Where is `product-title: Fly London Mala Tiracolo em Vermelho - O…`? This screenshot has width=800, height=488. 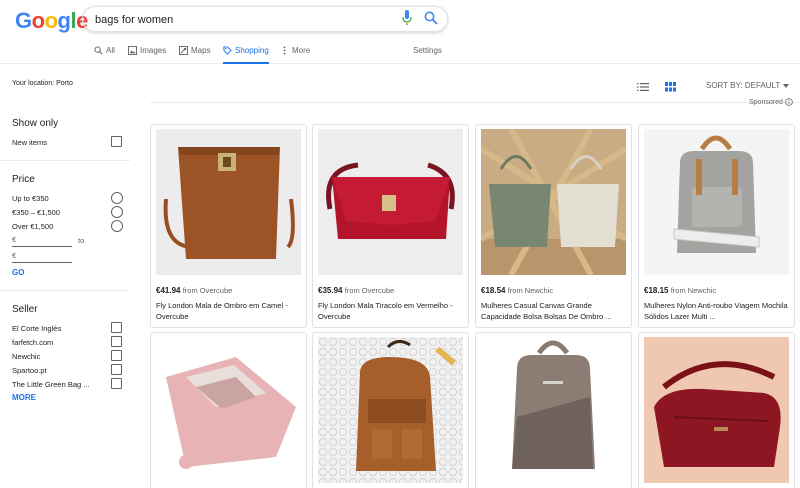 product-title: Fly London Mala Tiracolo em Vermelho - O… is located at coordinates (391, 311).